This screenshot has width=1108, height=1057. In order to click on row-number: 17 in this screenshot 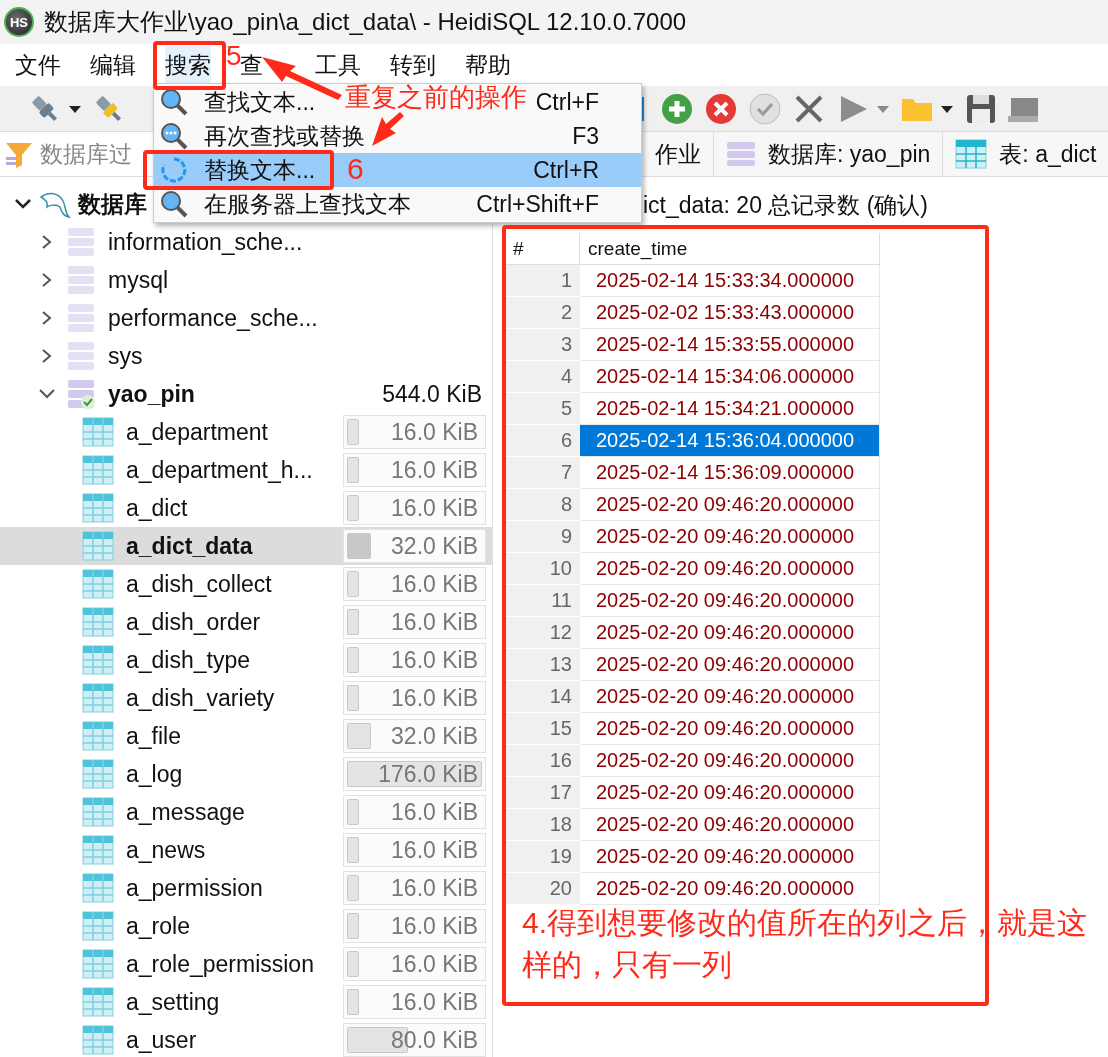, I will do `click(542, 793)`.